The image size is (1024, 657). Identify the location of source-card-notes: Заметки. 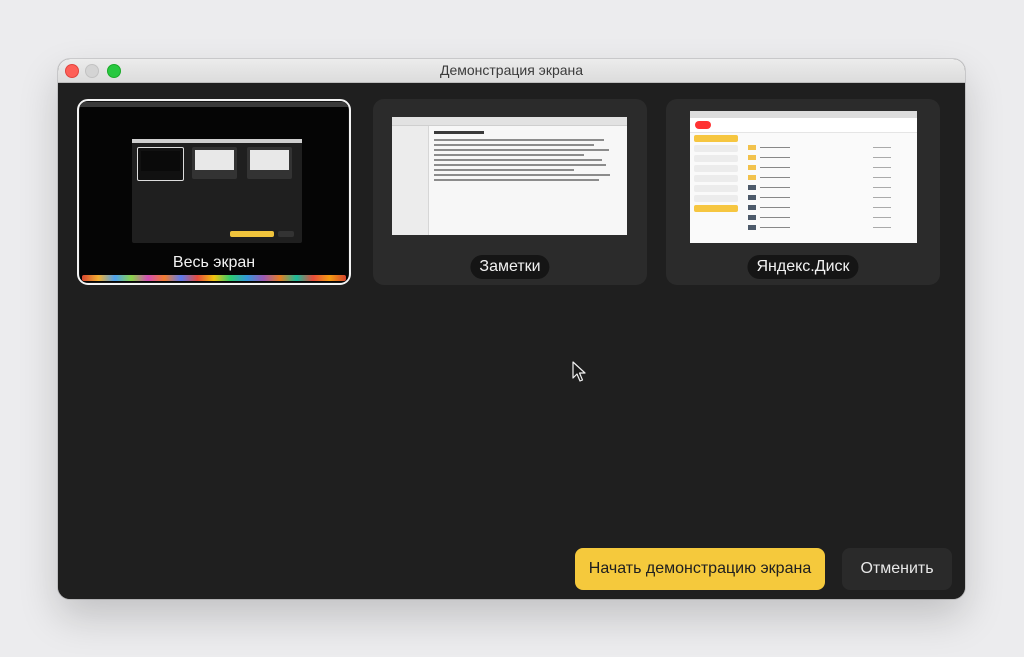
(510, 192).